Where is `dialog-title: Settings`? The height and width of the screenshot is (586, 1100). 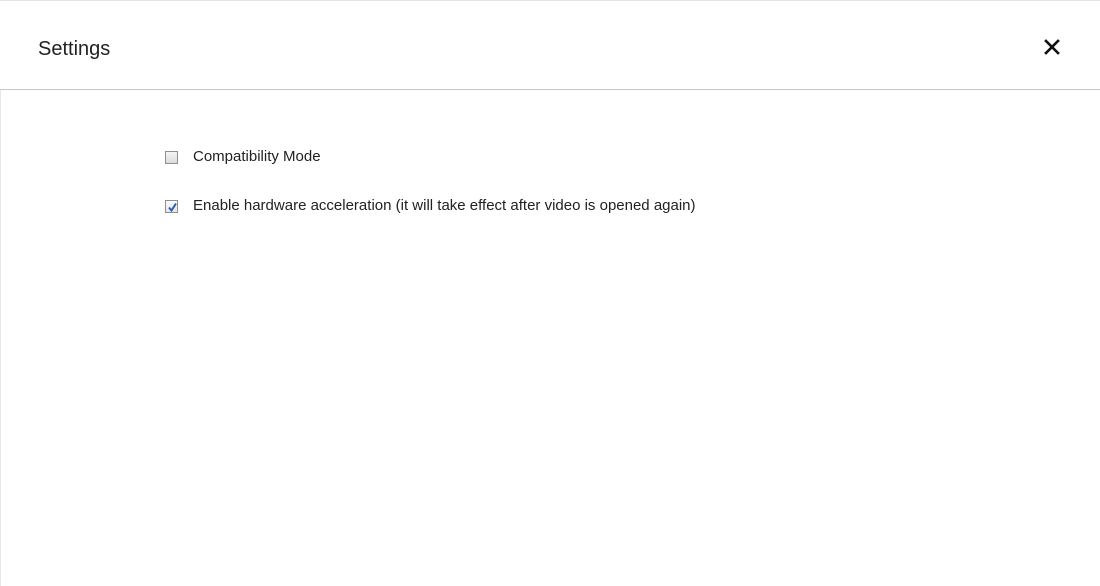
dialog-title: Settings is located at coordinates (74, 49).